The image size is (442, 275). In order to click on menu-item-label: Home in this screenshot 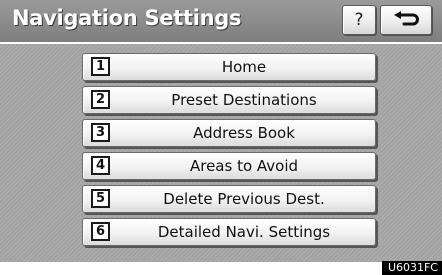, I will do `click(244, 67)`.